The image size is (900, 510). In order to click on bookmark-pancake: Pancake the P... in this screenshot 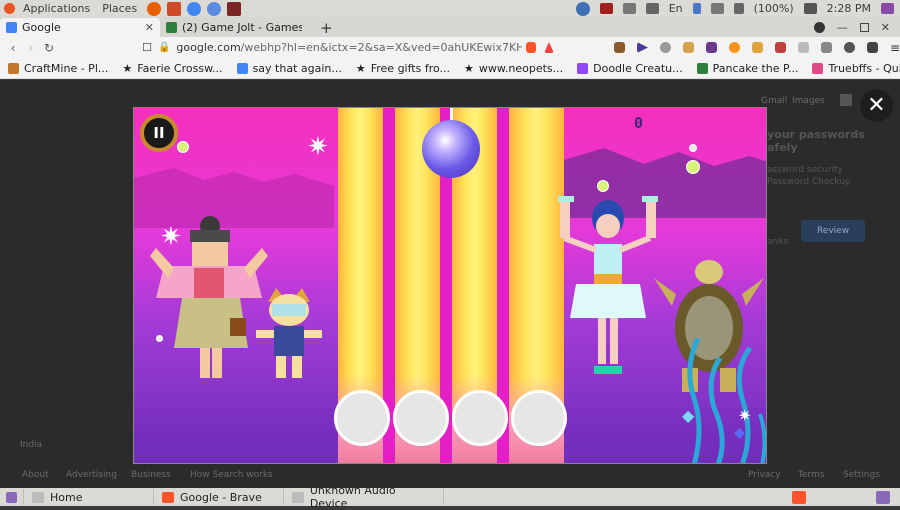, I will do `click(747, 68)`.